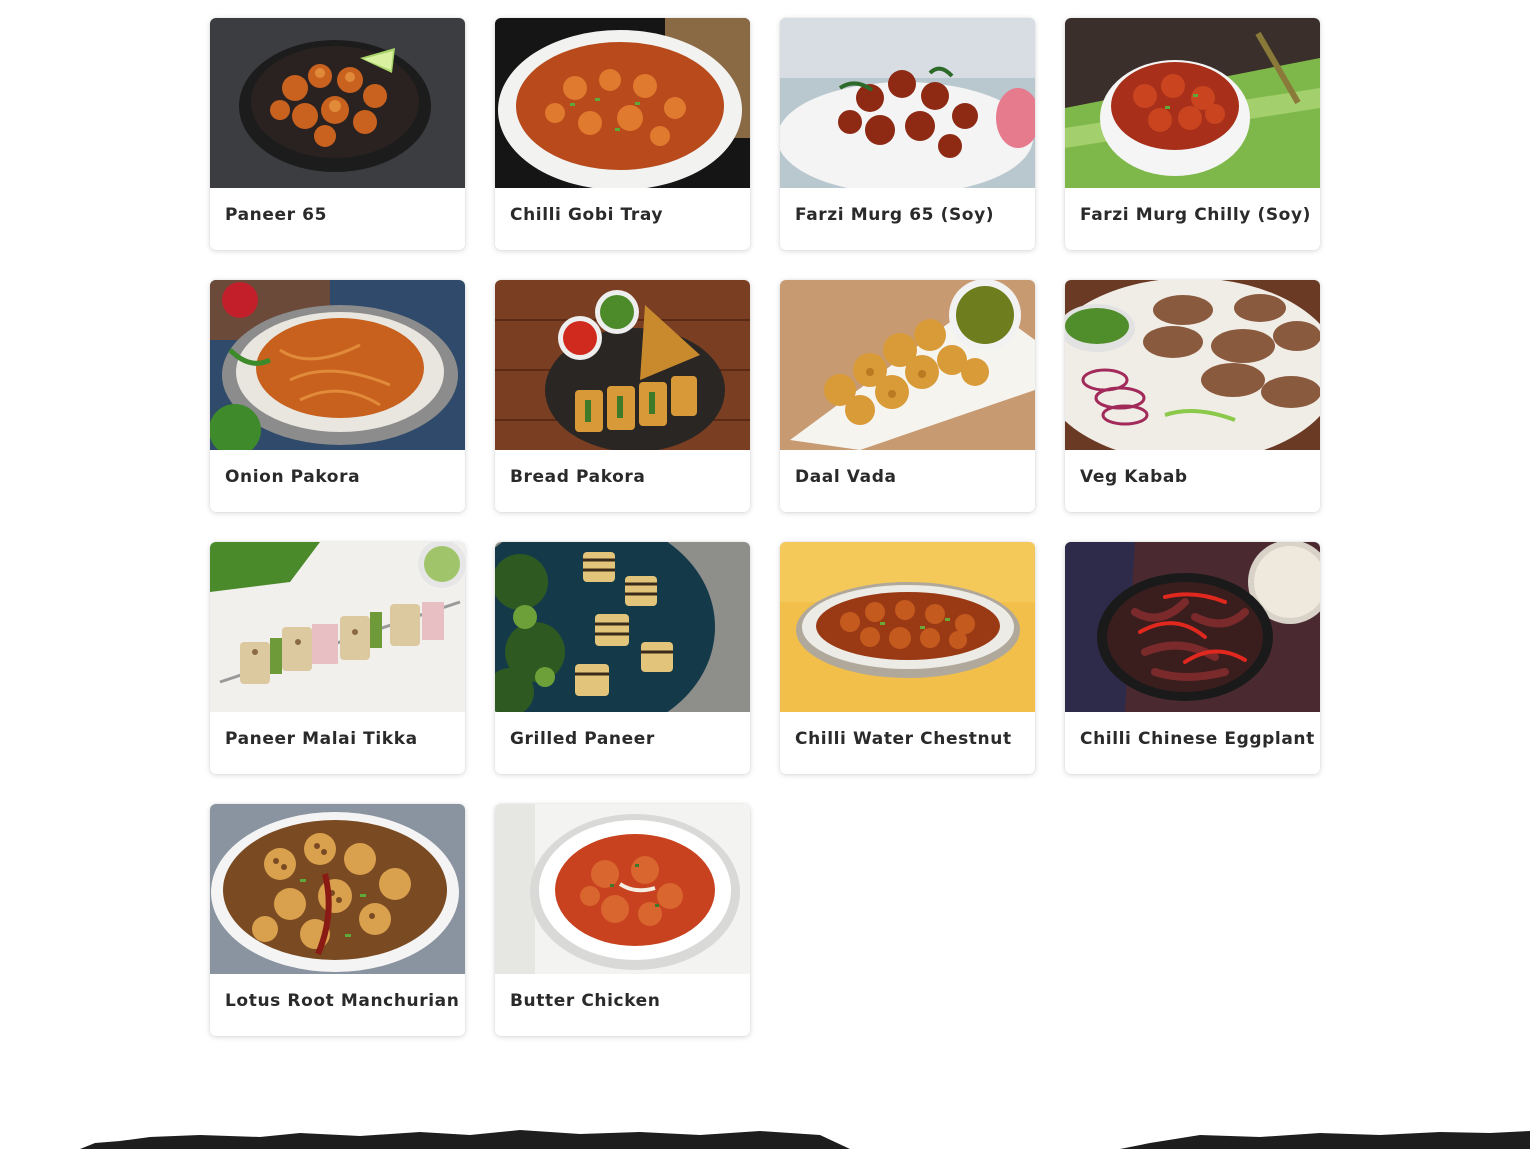 Image resolution: width=1530 pixels, height=1149 pixels. What do you see at coordinates (622, 627) in the screenshot?
I see `grilled-paneer-photo` at bounding box center [622, 627].